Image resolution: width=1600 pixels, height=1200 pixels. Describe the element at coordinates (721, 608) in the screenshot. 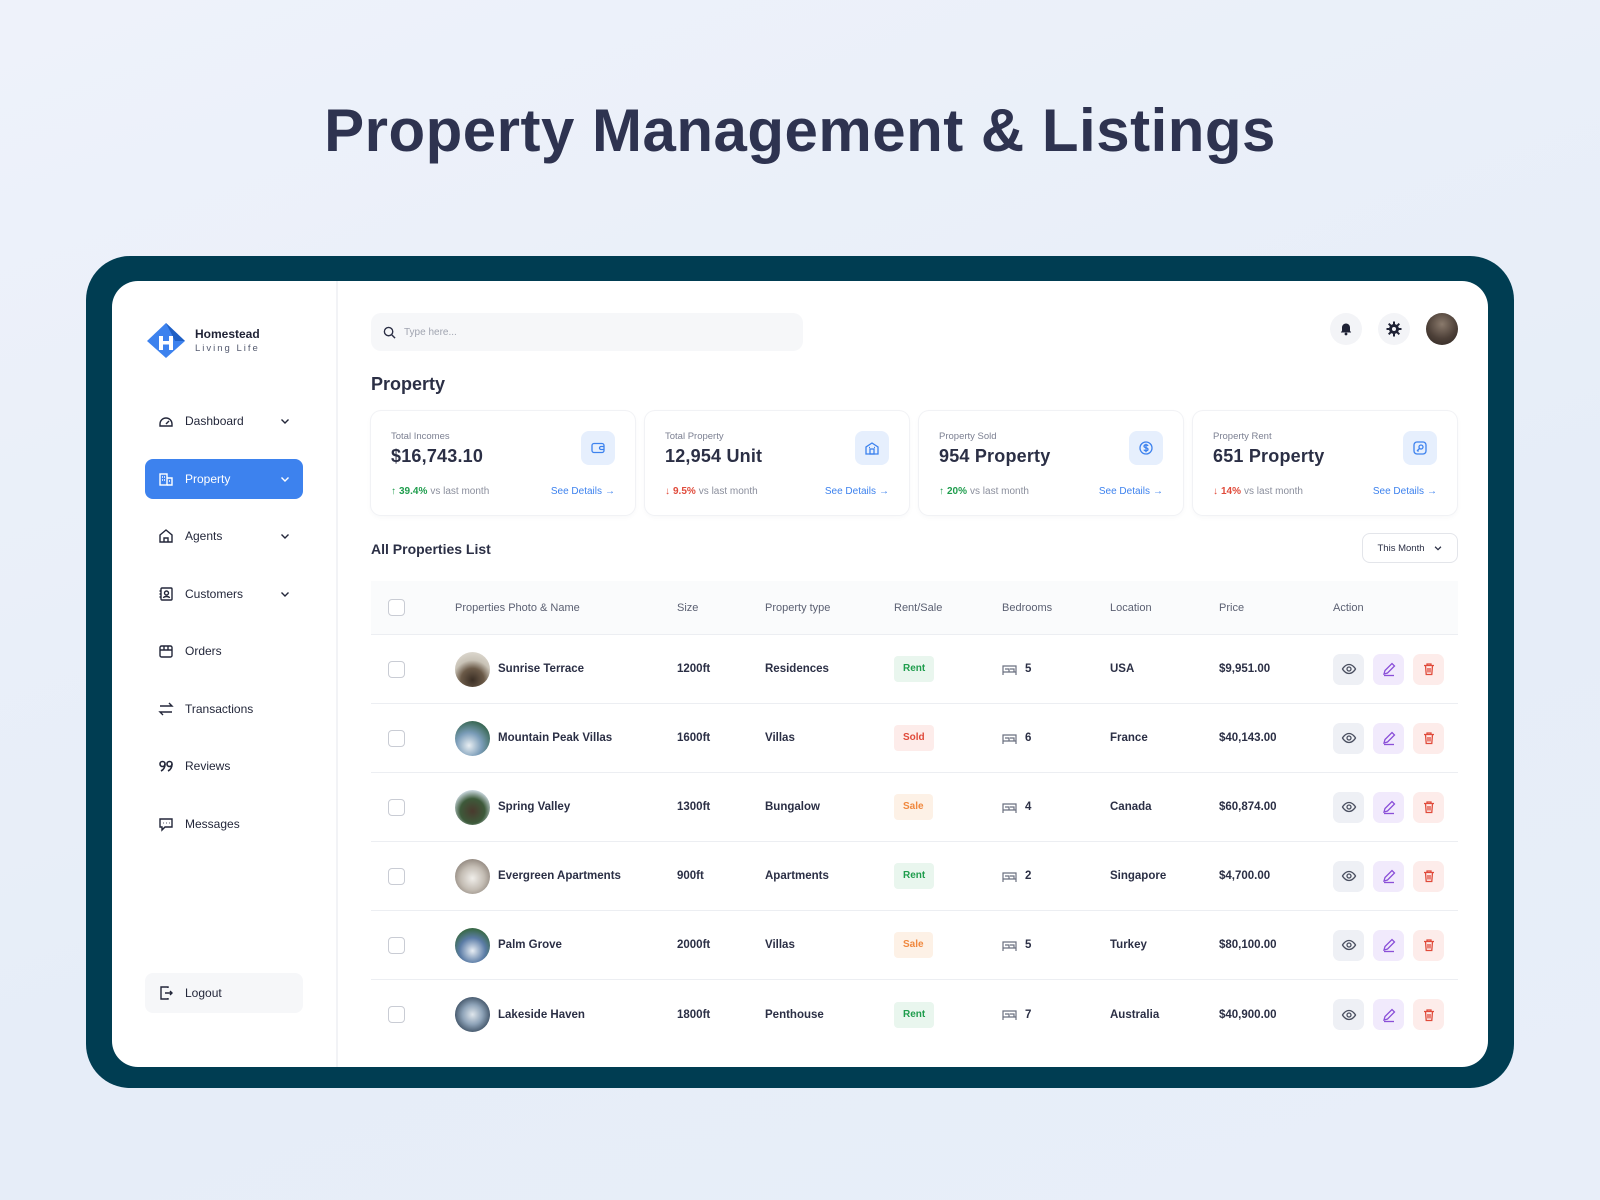

I see `column-header: Size` at that location.